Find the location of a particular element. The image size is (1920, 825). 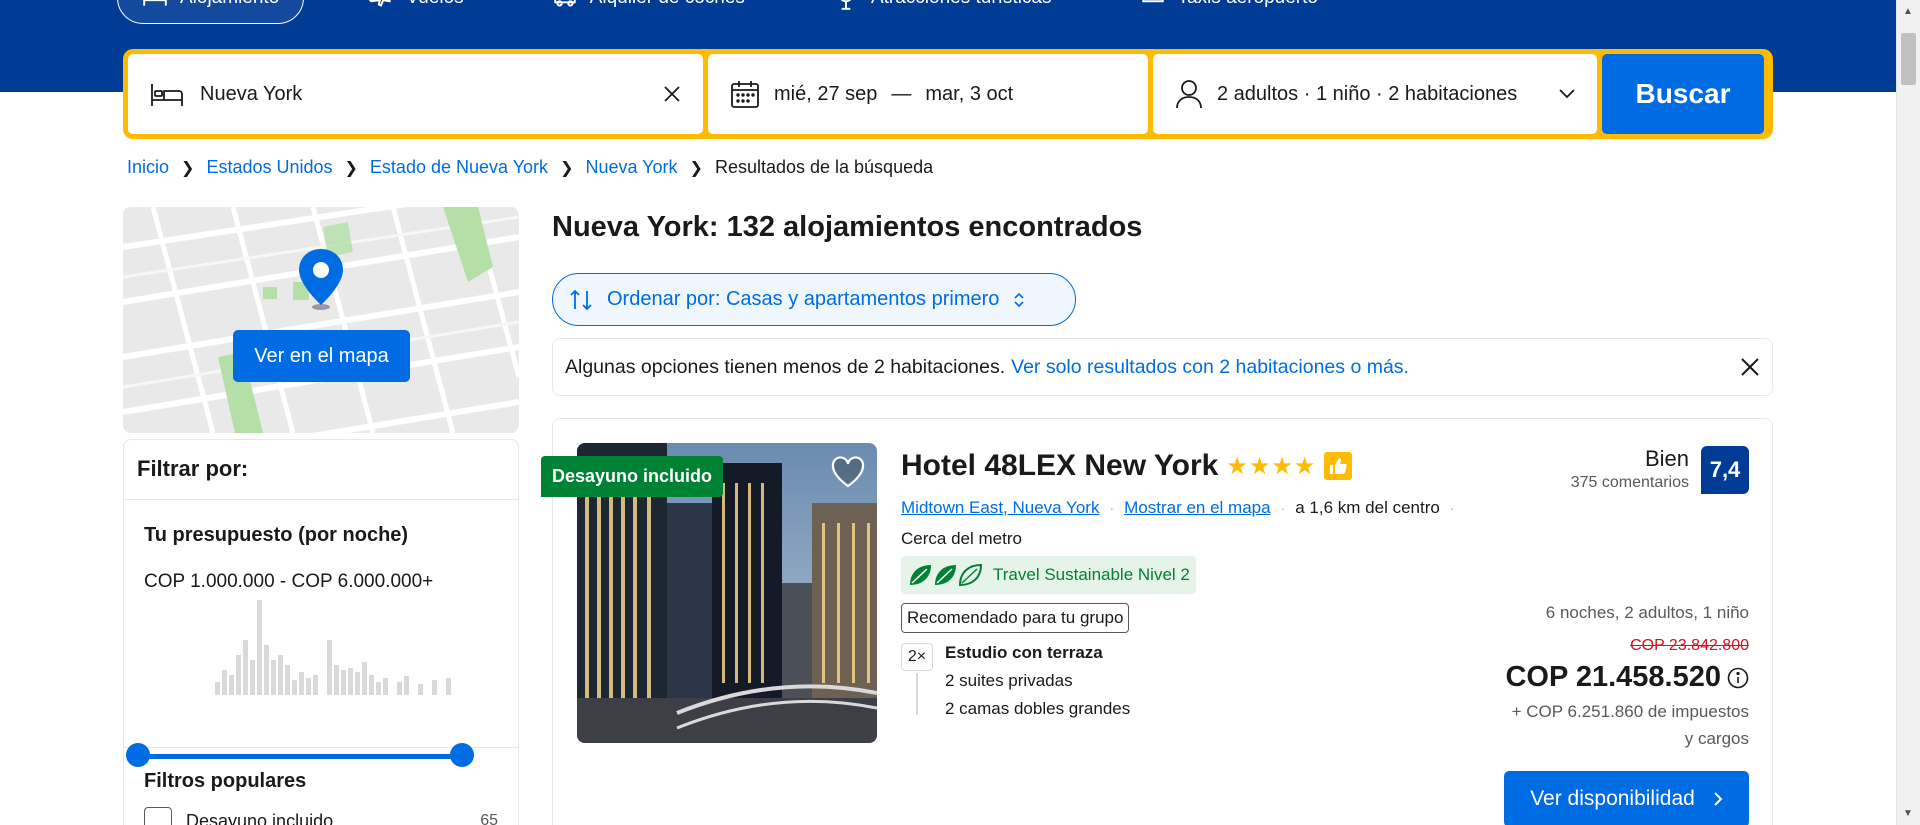

map-preview: Ver en el mapa is located at coordinates (321, 320).